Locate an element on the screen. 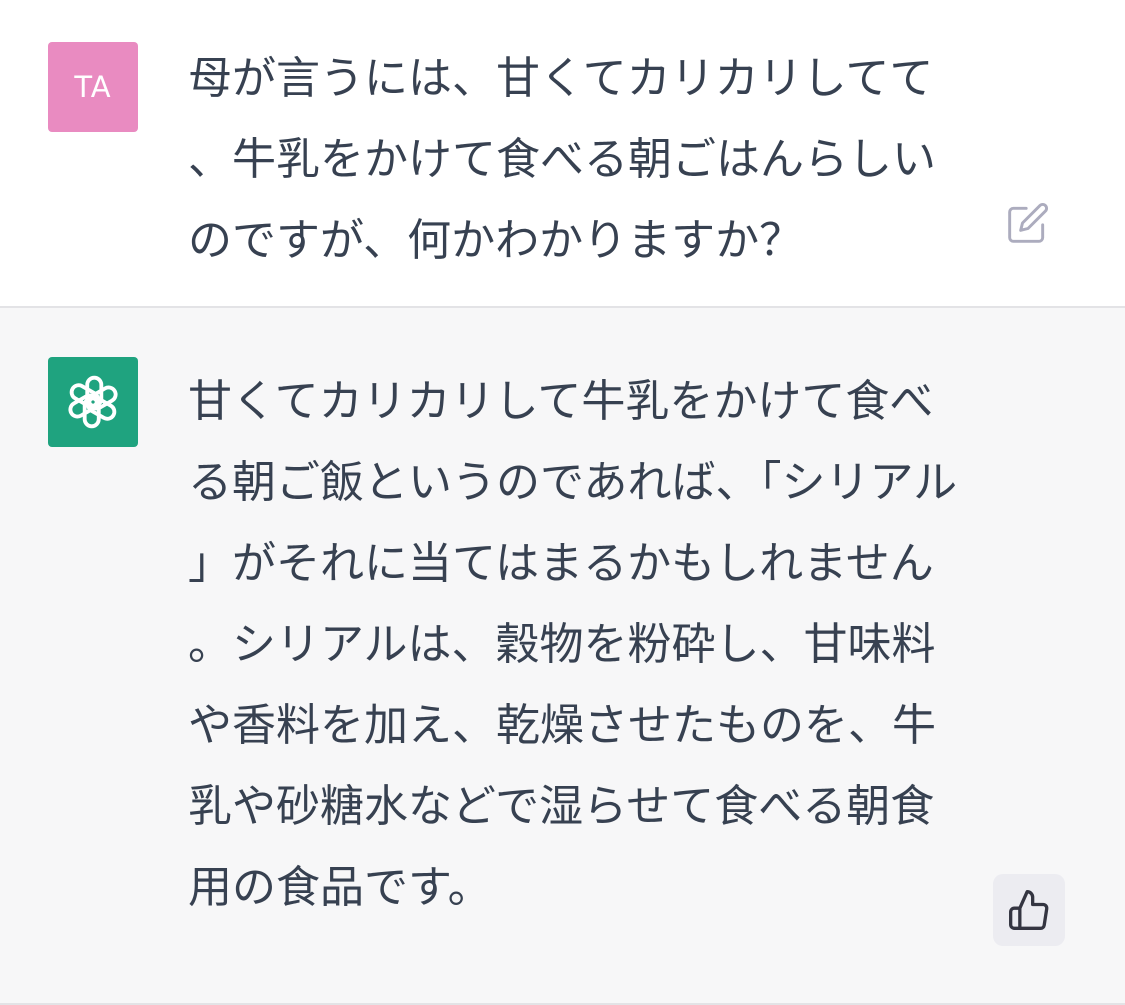  assistant-avatar is located at coordinates (93, 402).